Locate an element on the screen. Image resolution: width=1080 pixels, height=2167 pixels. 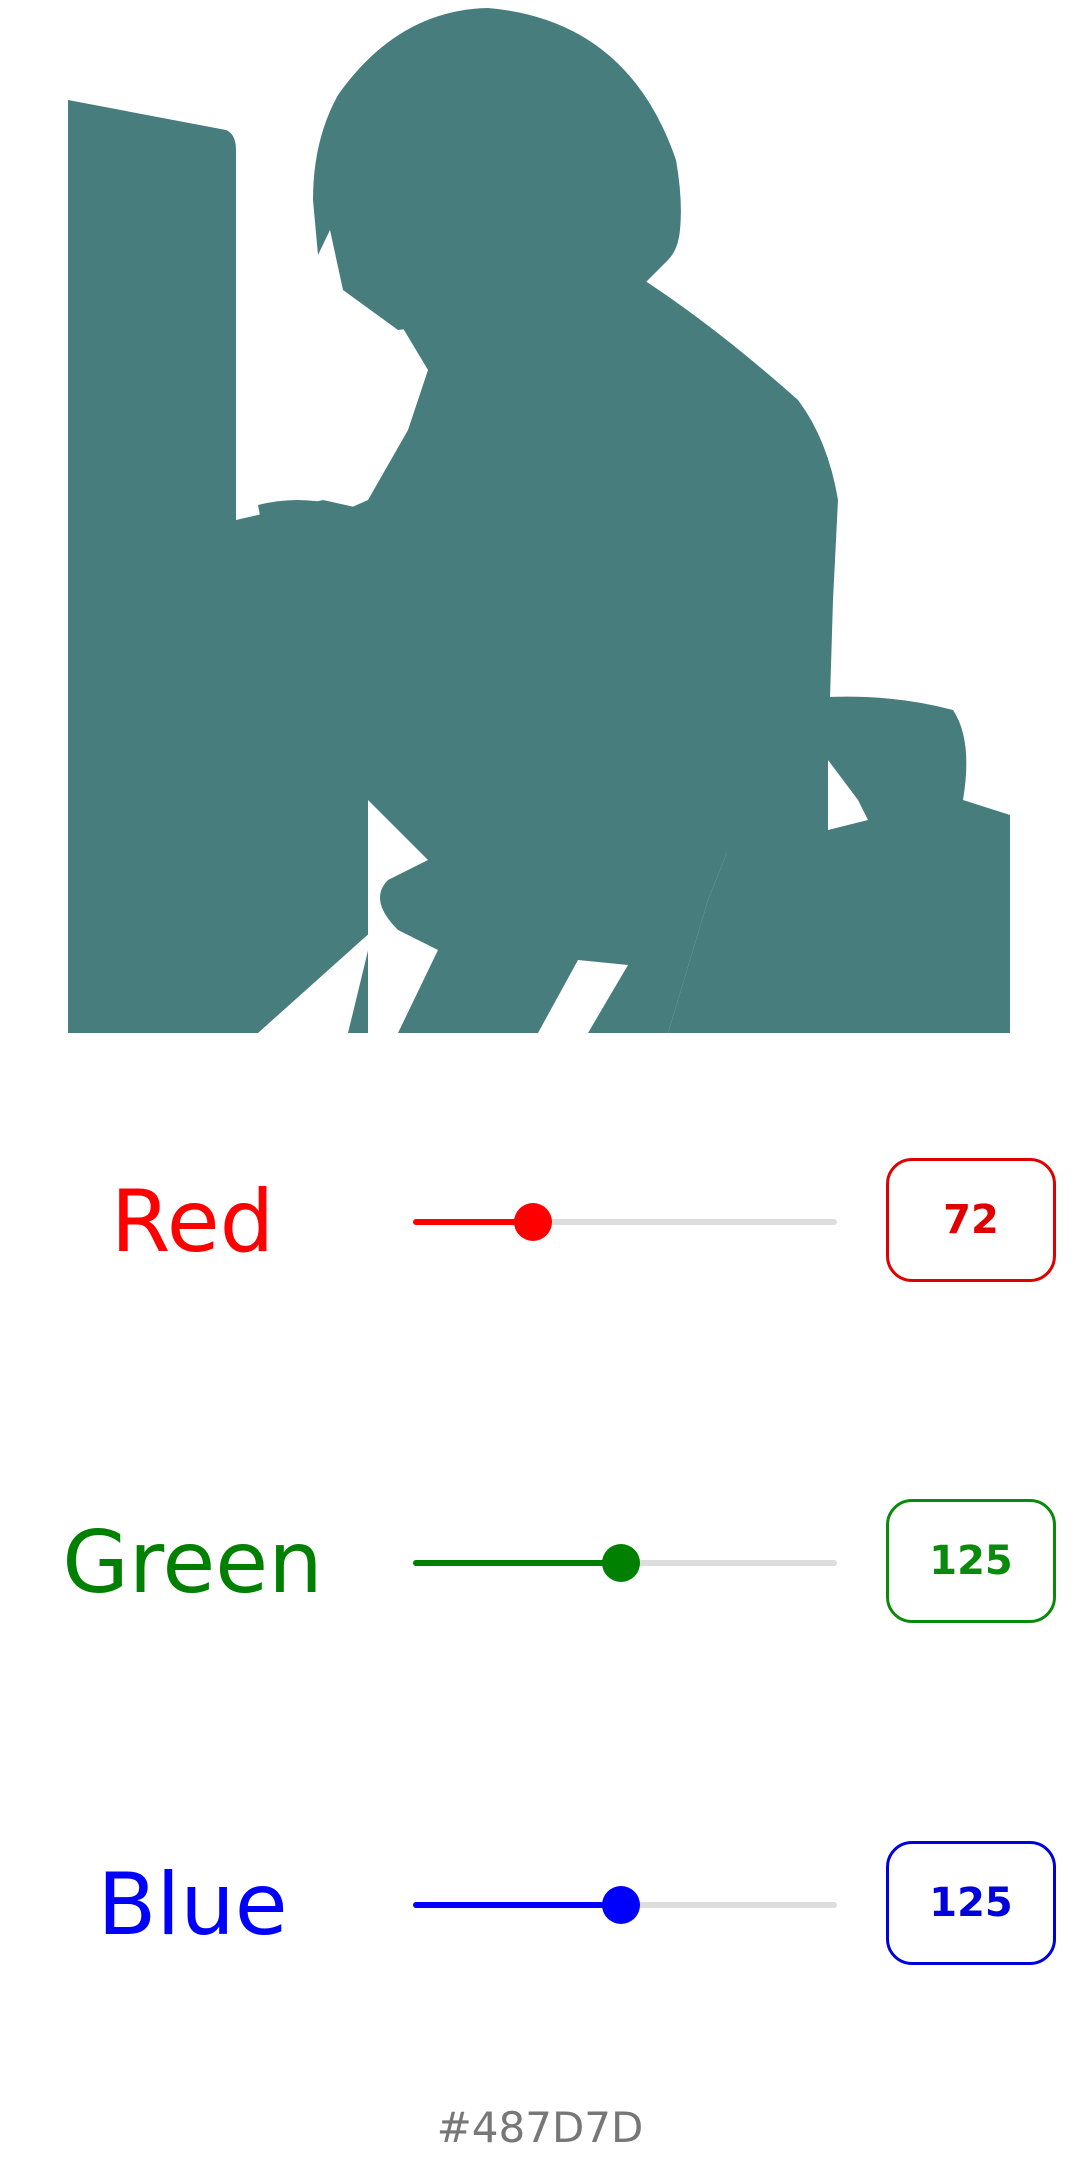
green-slider-fill is located at coordinates (517, 1563).